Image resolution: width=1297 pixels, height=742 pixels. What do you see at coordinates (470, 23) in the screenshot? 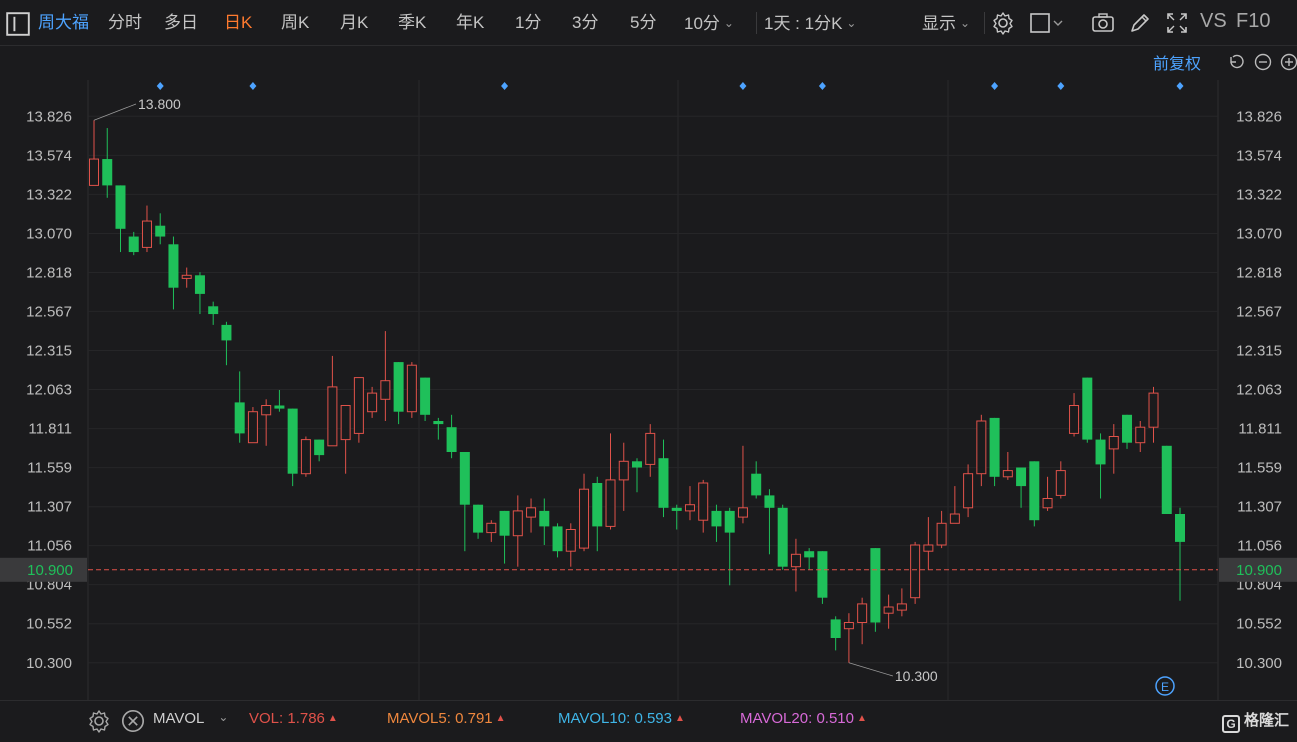
I see `tab-yearly-k: 年K` at bounding box center [470, 23].